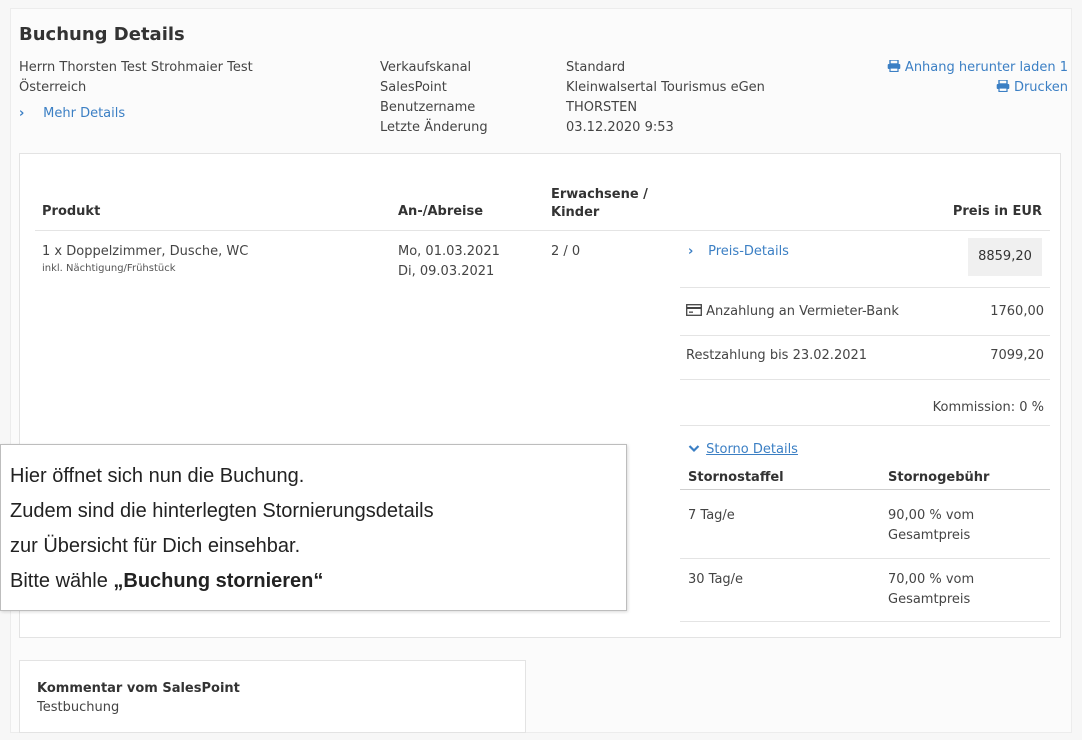  Describe the element at coordinates (575, 212) in the screenshot. I see `col-header-guests-line2: Kinder` at that location.